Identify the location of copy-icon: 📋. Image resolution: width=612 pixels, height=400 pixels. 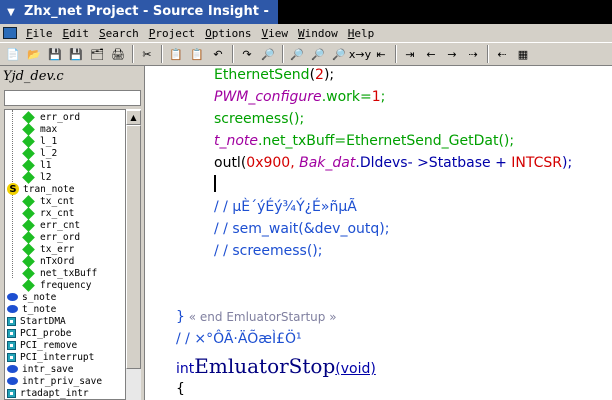
(176, 54).